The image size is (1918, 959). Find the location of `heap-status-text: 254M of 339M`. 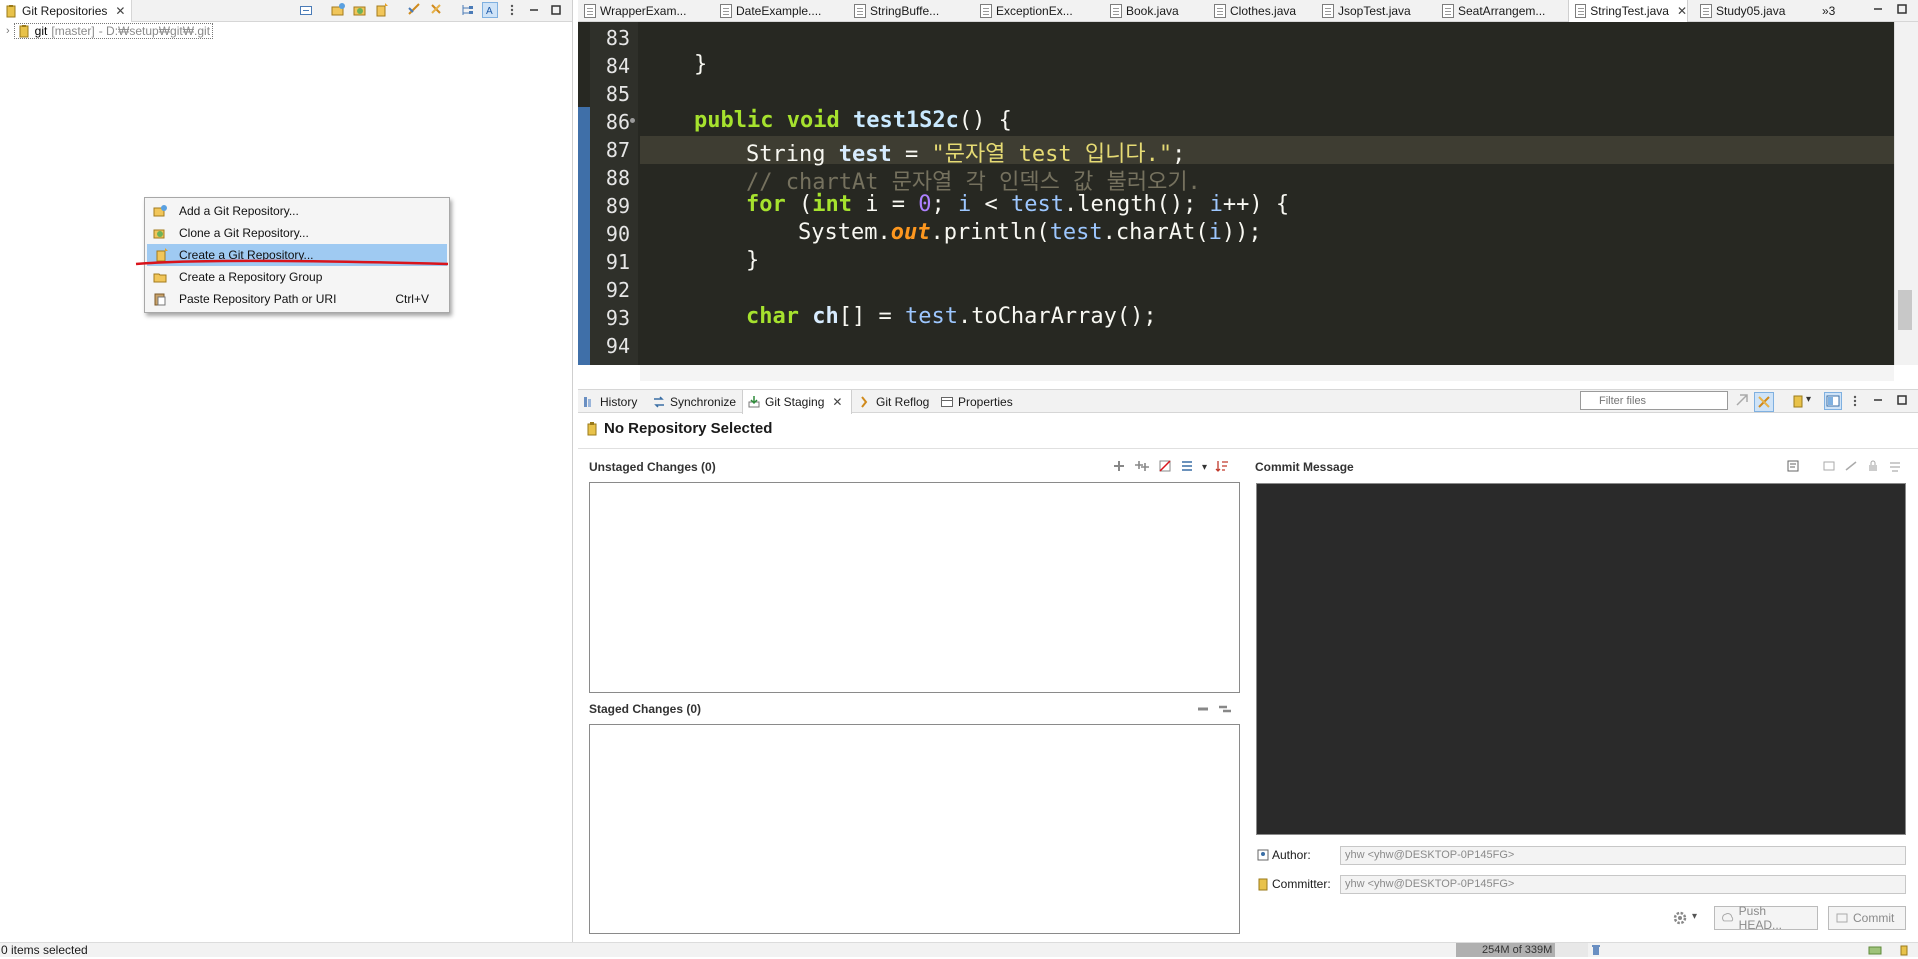

heap-status-text: 254M of 339M is located at coordinates (1517, 950).